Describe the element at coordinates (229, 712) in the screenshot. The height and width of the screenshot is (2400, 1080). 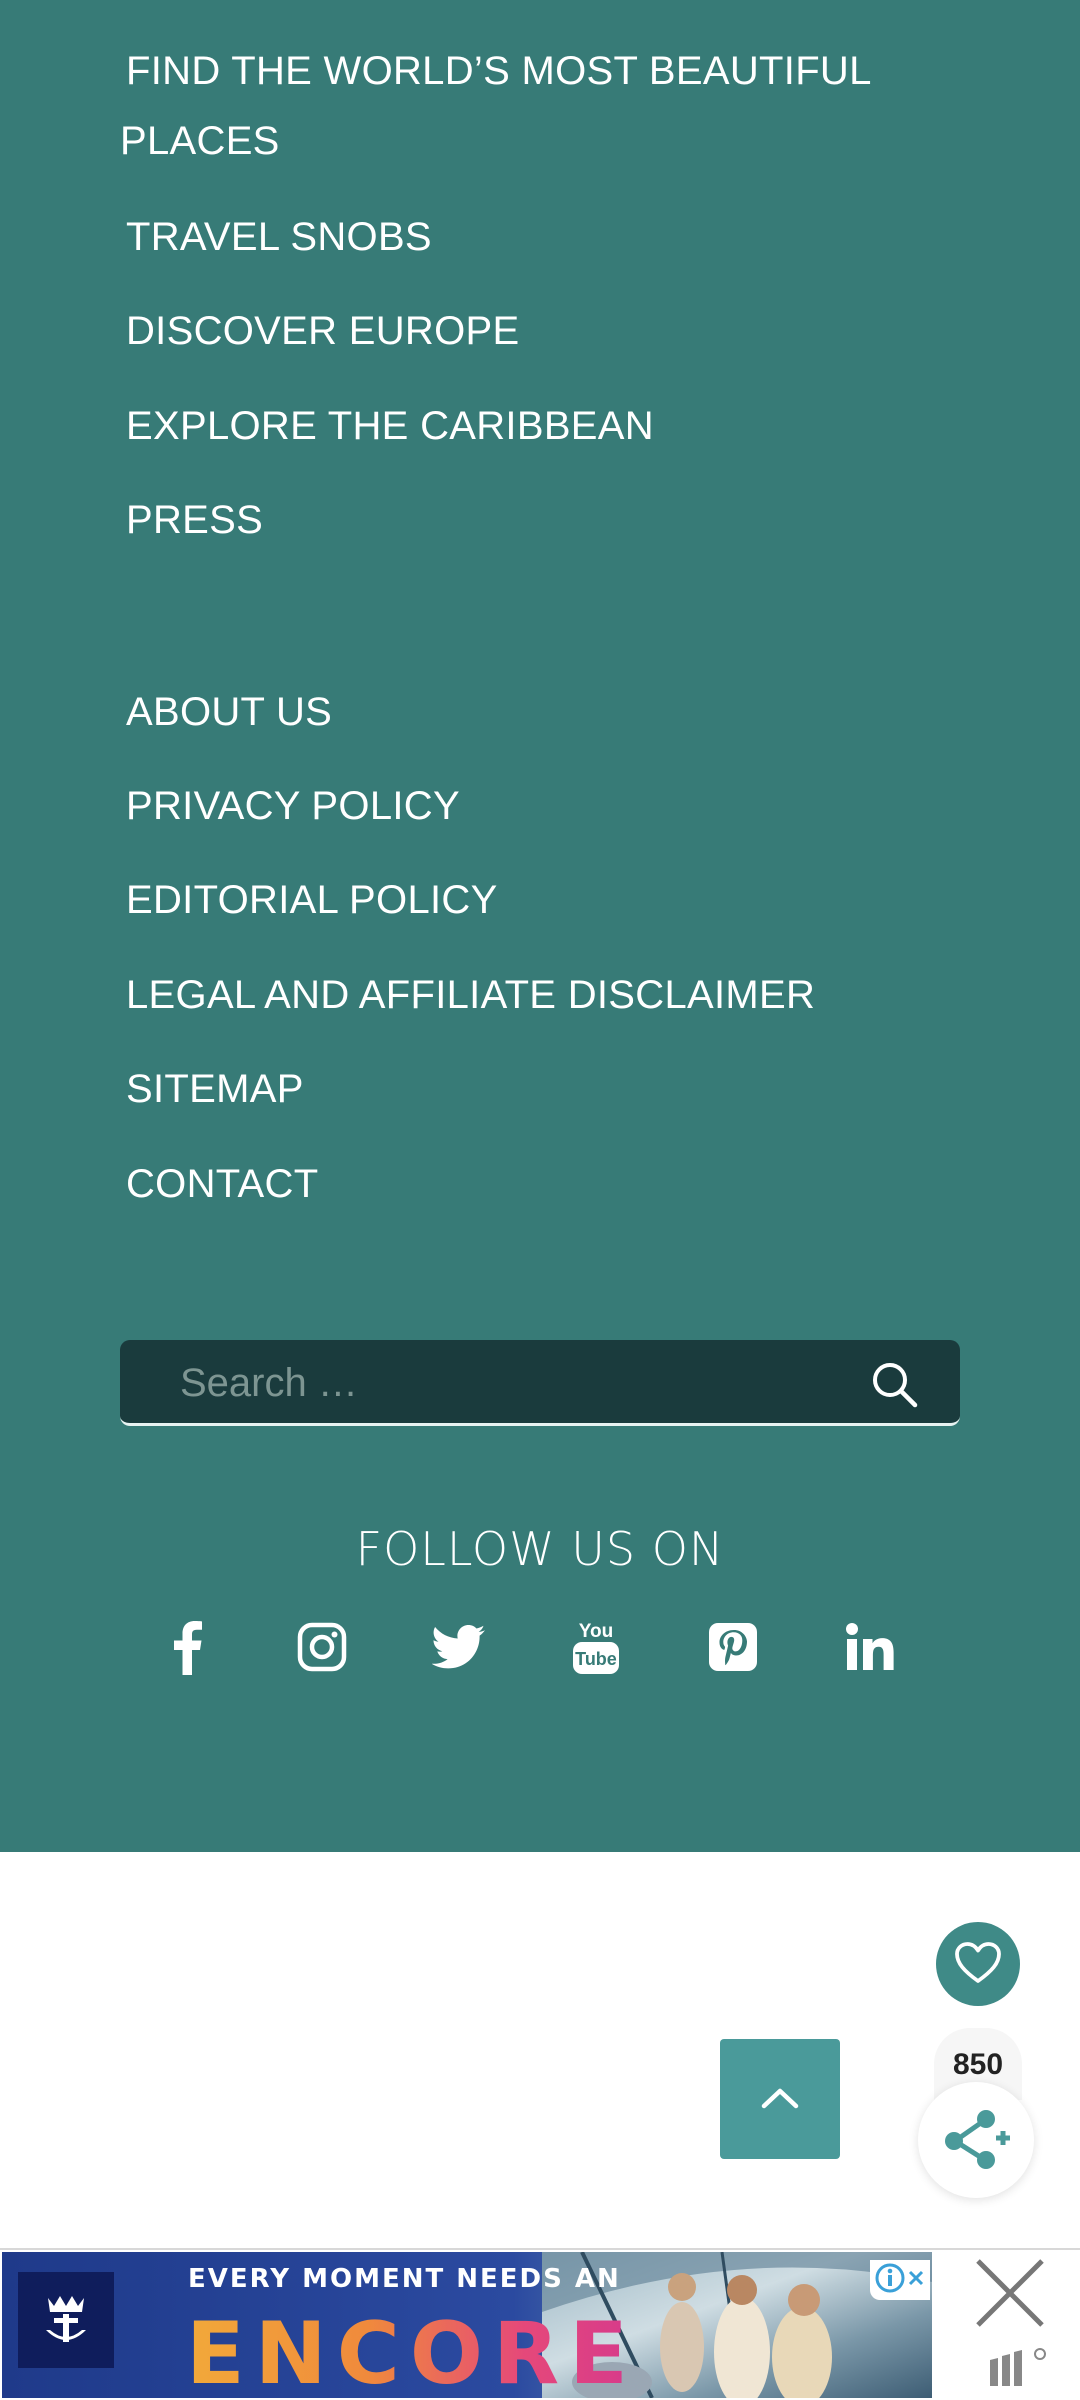
I see `footer-link-about-us: ABOUT US` at that location.